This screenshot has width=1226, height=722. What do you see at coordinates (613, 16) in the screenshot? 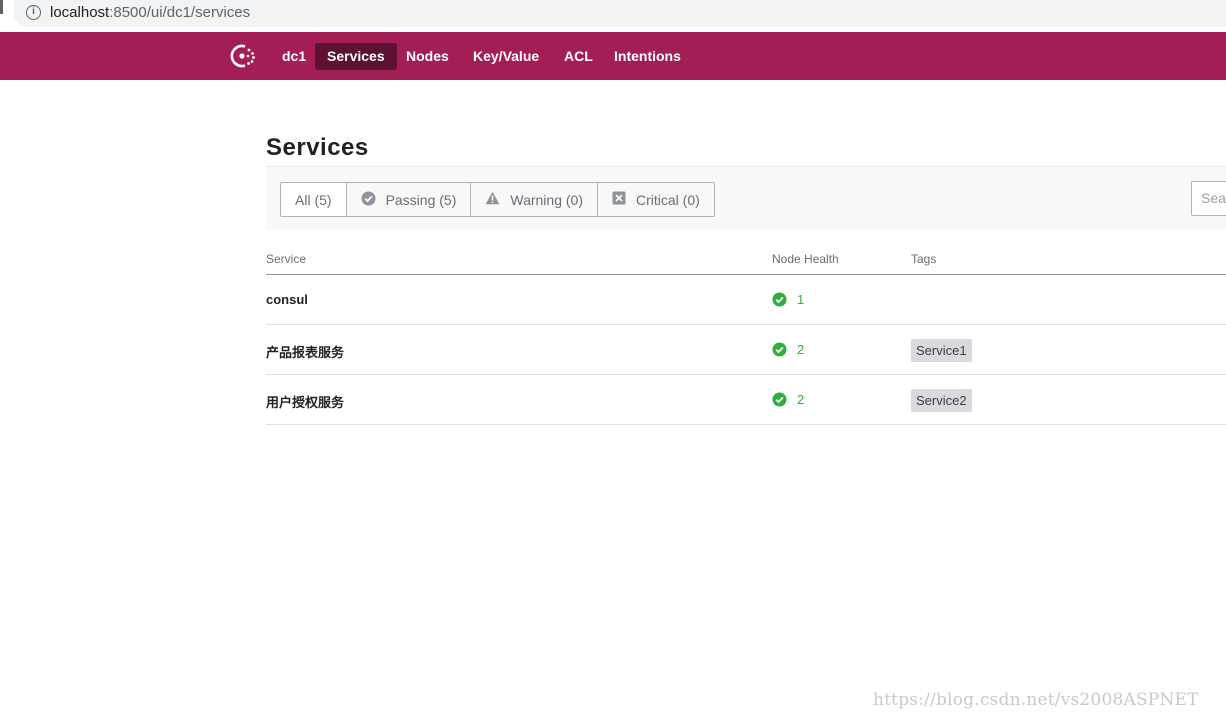
I see `browser-address-bar: i localhost:8500/ui/dc1/services` at bounding box center [613, 16].